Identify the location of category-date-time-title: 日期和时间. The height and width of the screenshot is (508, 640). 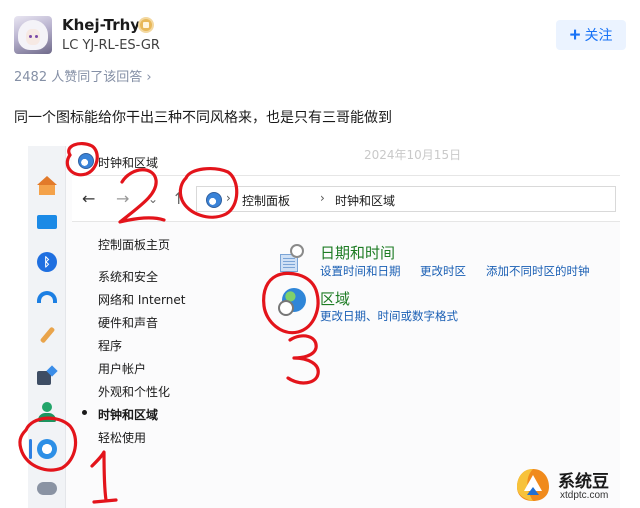
(358, 253).